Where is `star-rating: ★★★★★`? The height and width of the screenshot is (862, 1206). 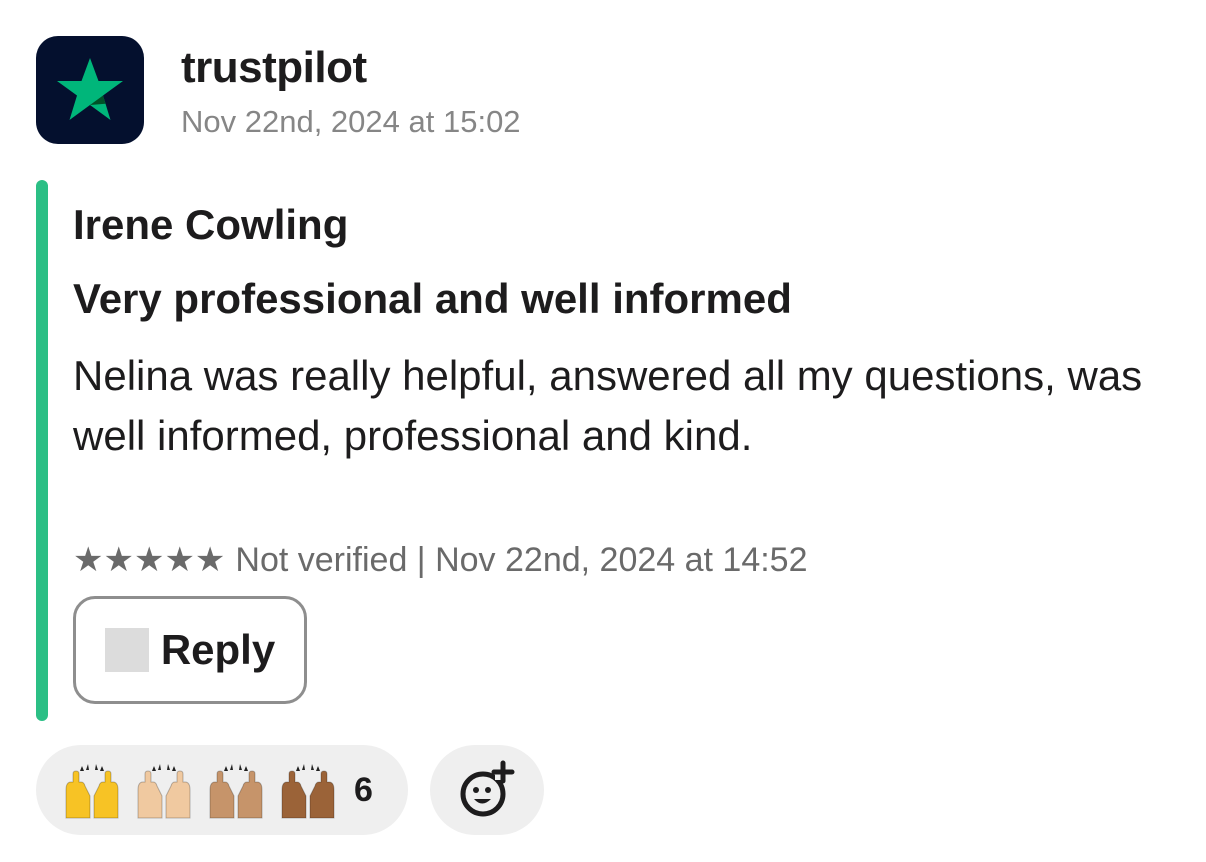 star-rating: ★★★★★ is located at coordinates (149, 560).